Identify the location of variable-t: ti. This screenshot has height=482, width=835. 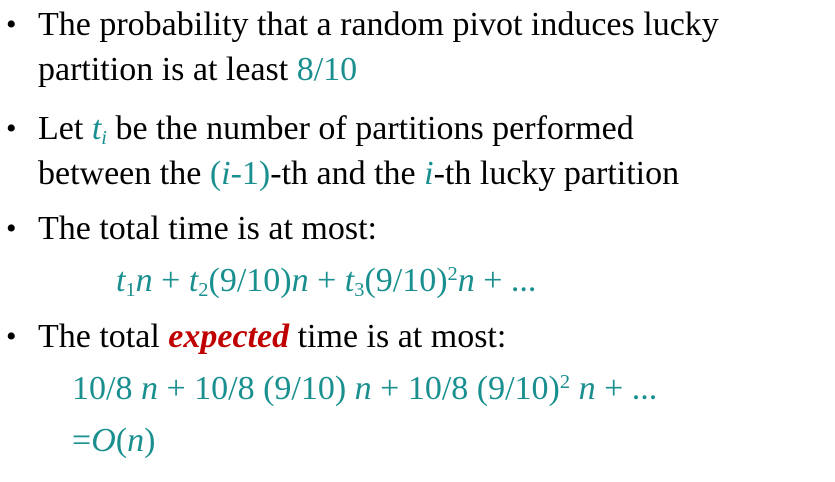
(99, 129).